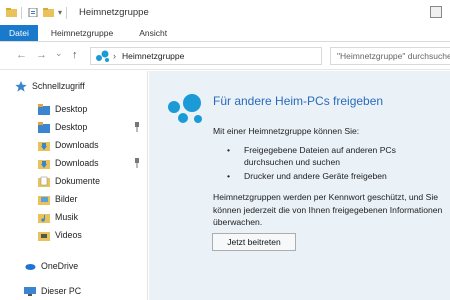 This screenshot has height=300, width=450. I want to click on documents-folder-icon, so click(44, 181).